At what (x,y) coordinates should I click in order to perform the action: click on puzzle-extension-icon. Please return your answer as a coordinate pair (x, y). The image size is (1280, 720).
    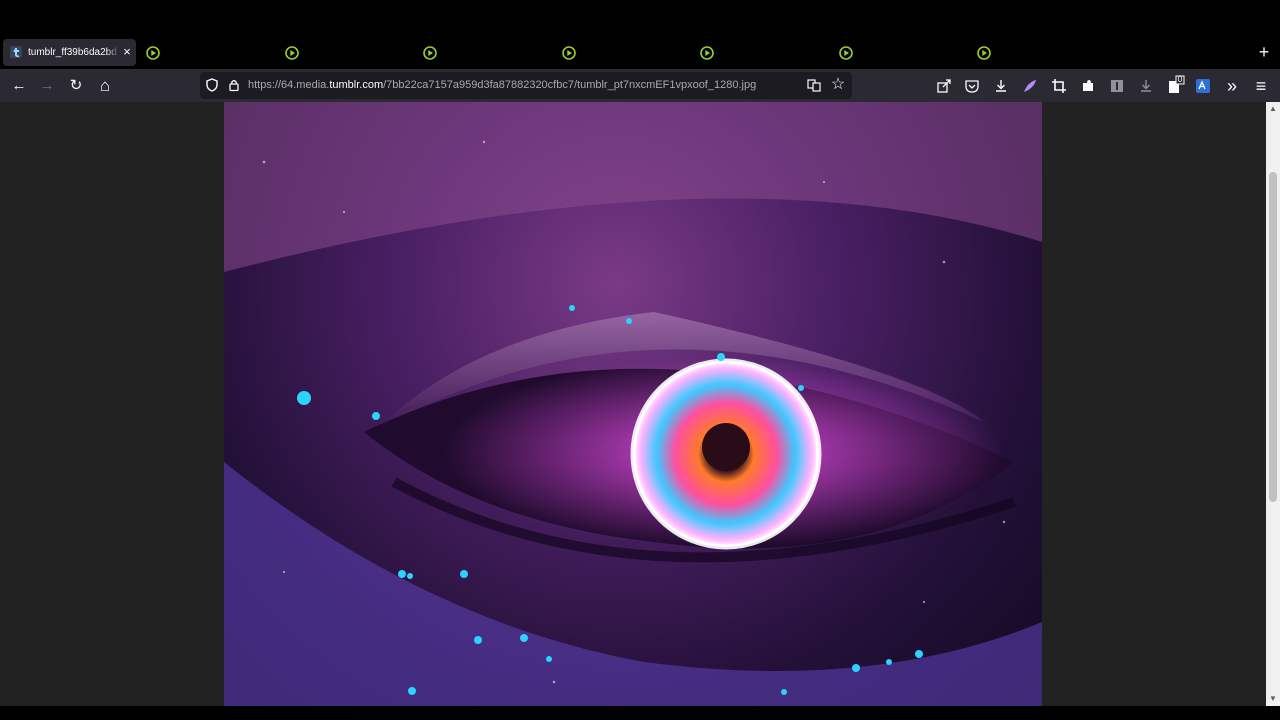
    Looking at the image, I should click on (1088, 86).